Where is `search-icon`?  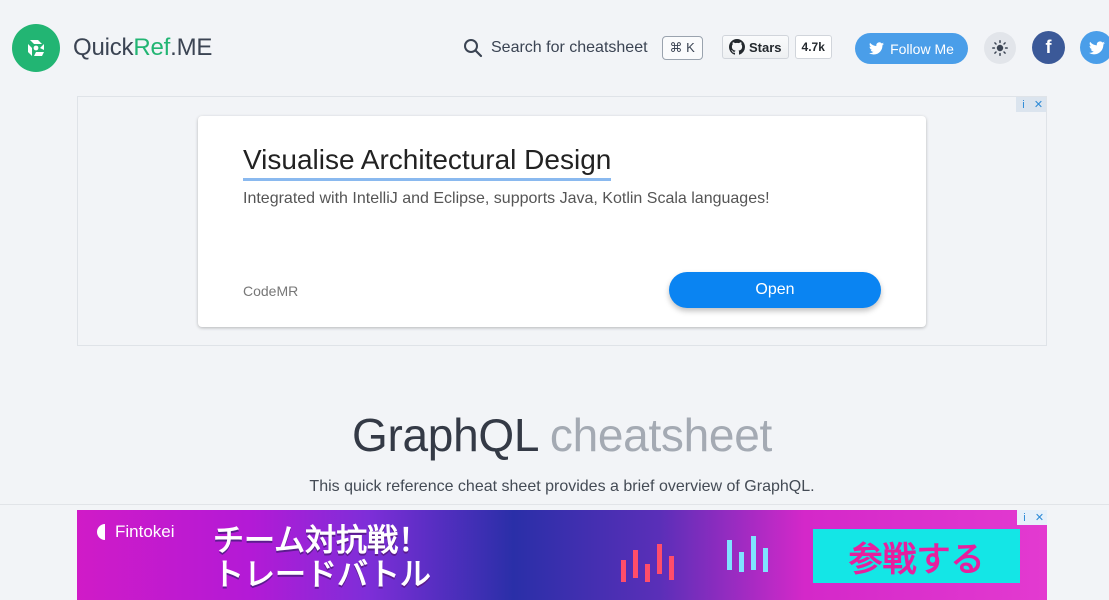 search-icon is located at coordinates (473, 48).